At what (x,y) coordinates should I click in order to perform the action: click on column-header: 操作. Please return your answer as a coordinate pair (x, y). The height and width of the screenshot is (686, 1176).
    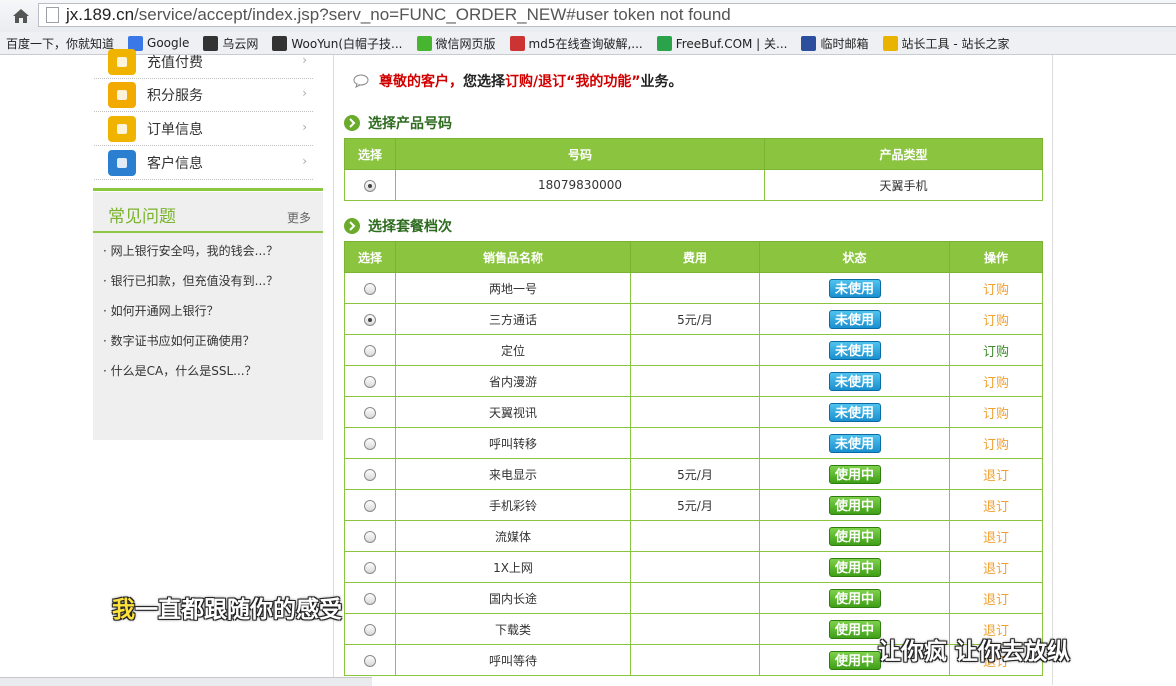
    Looking at the image, I should click on (996, 257).